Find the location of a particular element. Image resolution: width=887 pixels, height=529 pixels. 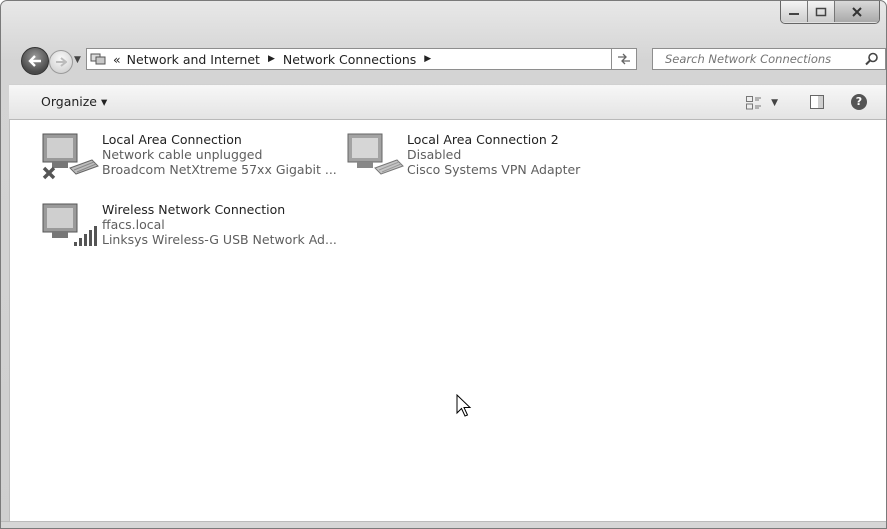

adapter-name: Cisco Systems VPN Adapter is located at coordinates (494, 169).